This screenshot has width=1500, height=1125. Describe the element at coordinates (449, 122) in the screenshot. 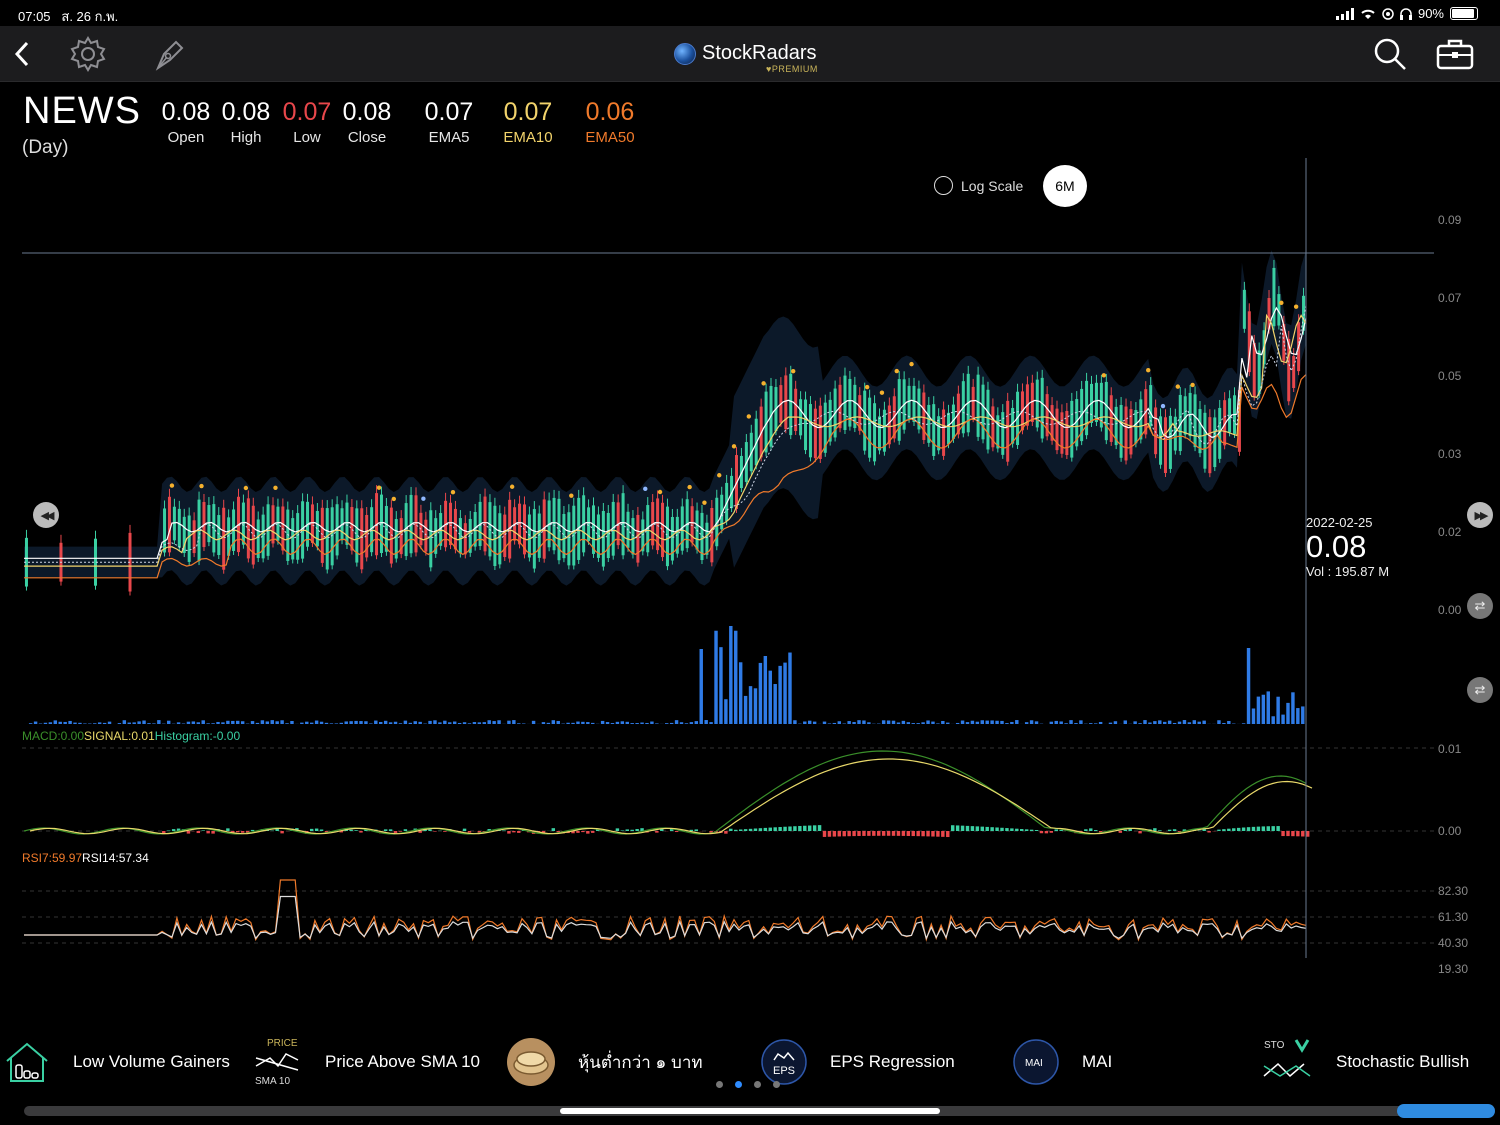

I see `stat-ema5: 0.07 EMA5` at that location.